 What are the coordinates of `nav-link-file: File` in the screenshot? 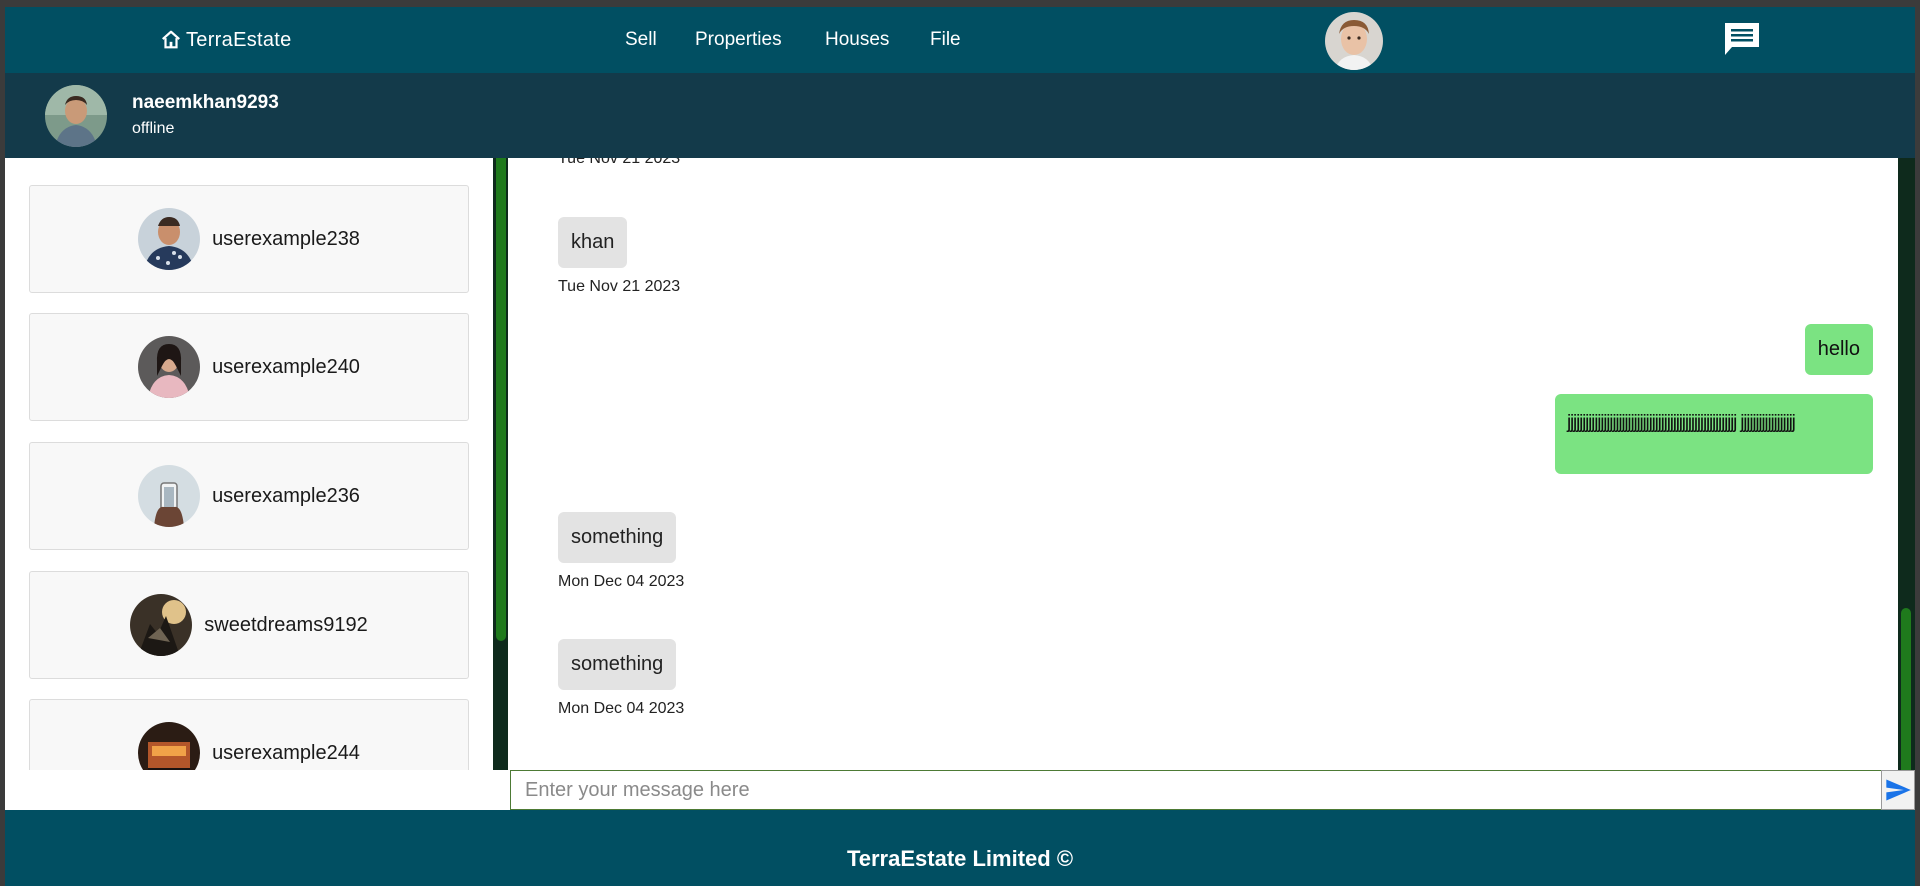 It's located at (945, 40).